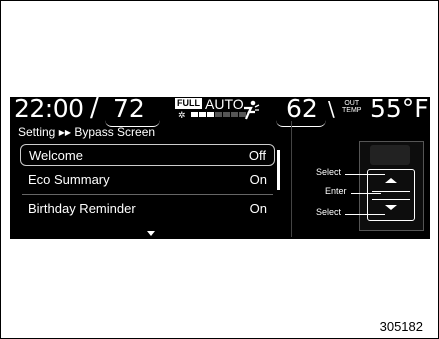 Image resolution: width=439 pixels, height=339 pixels. What do you see at coordinates (278, 170) in the screenshot?
I see `scrollbar` at bounding box center [278, 170].